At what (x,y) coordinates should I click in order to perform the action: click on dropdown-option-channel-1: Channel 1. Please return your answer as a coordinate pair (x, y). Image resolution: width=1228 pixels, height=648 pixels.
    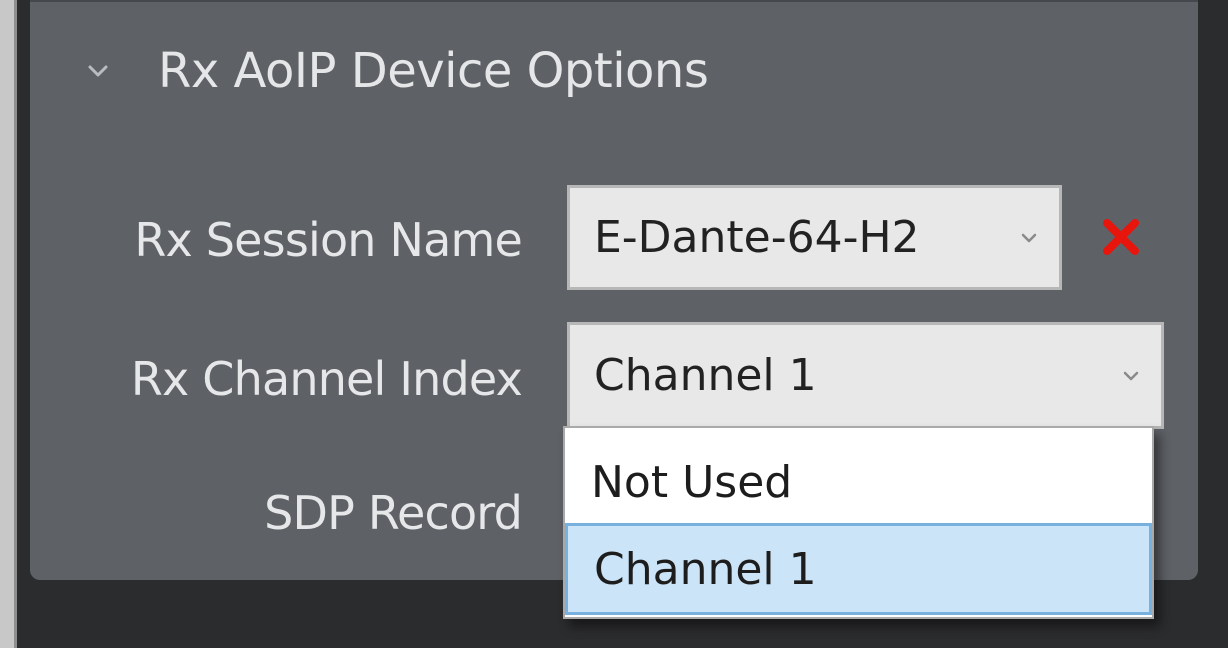
    Looking at the image, I should click on (858, 569).